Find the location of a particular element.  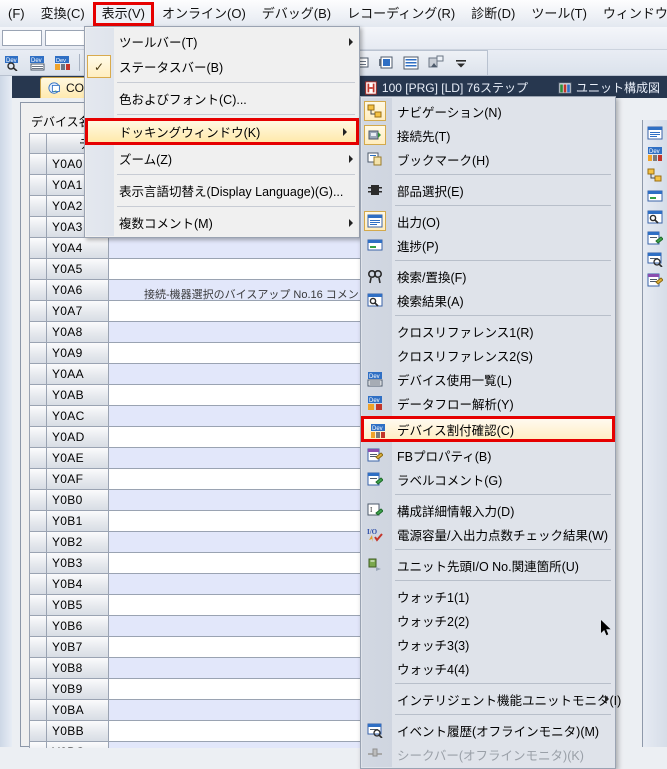

table-row: Y0B9 is located at coordinates (198, 689).